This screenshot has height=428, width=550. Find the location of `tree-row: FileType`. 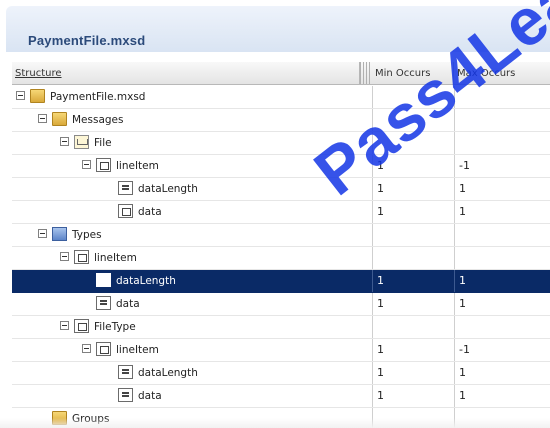

tree-row: FileType is located at coordinates (281, 327).